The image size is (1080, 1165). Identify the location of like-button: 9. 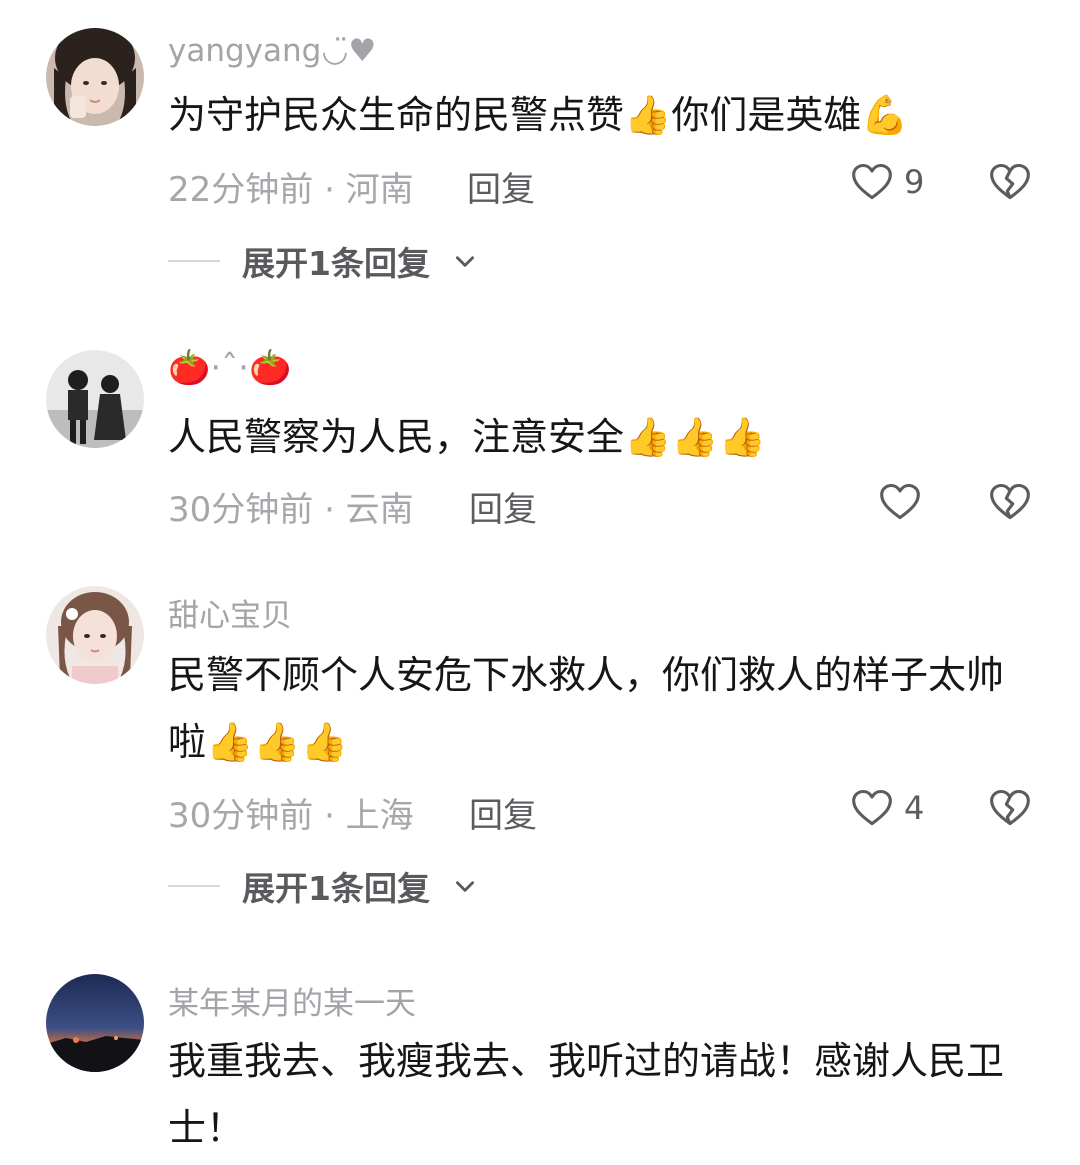
(887, 182).